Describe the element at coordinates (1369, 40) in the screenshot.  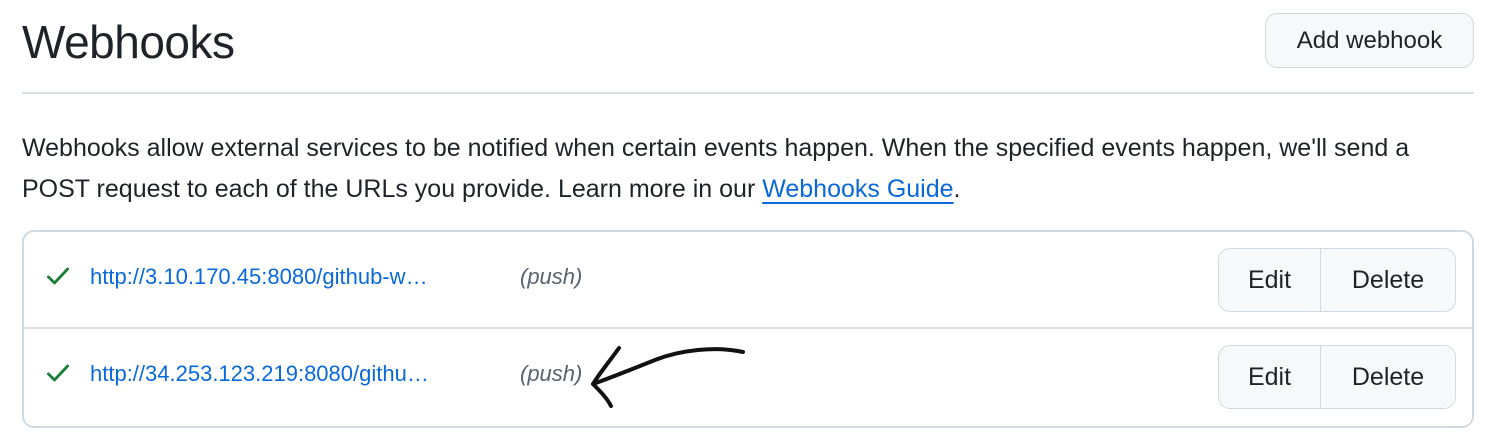
I see `add-webhook-button: Add webhook` at that location.